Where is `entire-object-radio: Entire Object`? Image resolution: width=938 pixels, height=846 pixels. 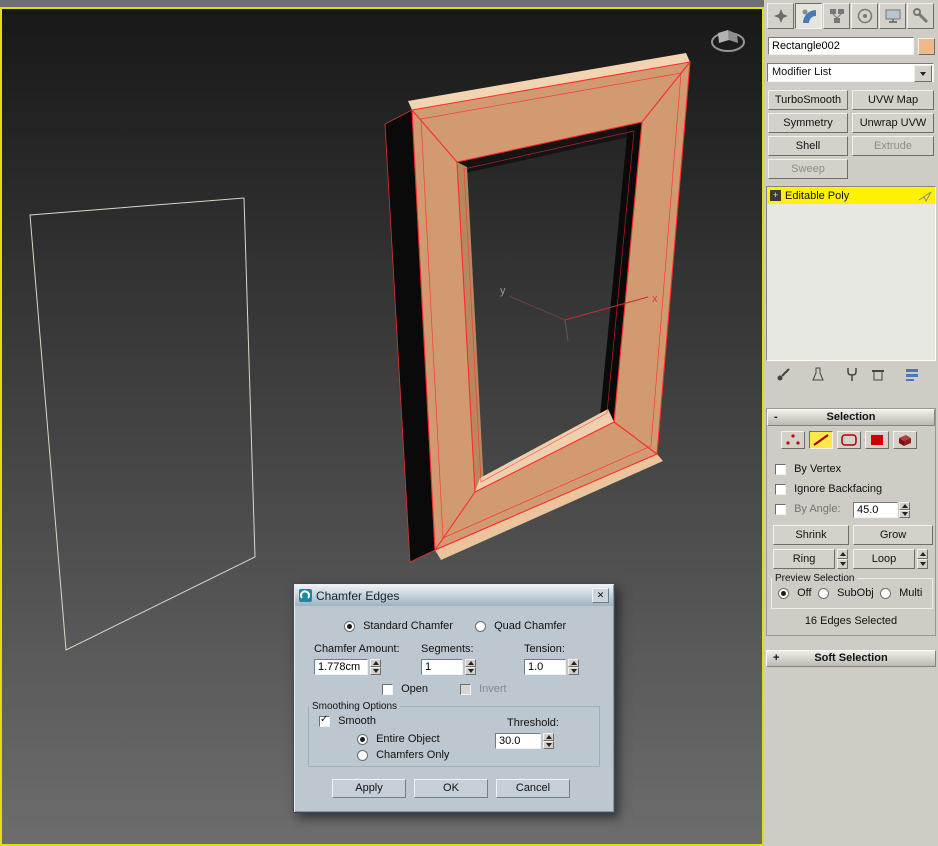
entire-object-radio: Entire Object is located at coordinates (398, 739).